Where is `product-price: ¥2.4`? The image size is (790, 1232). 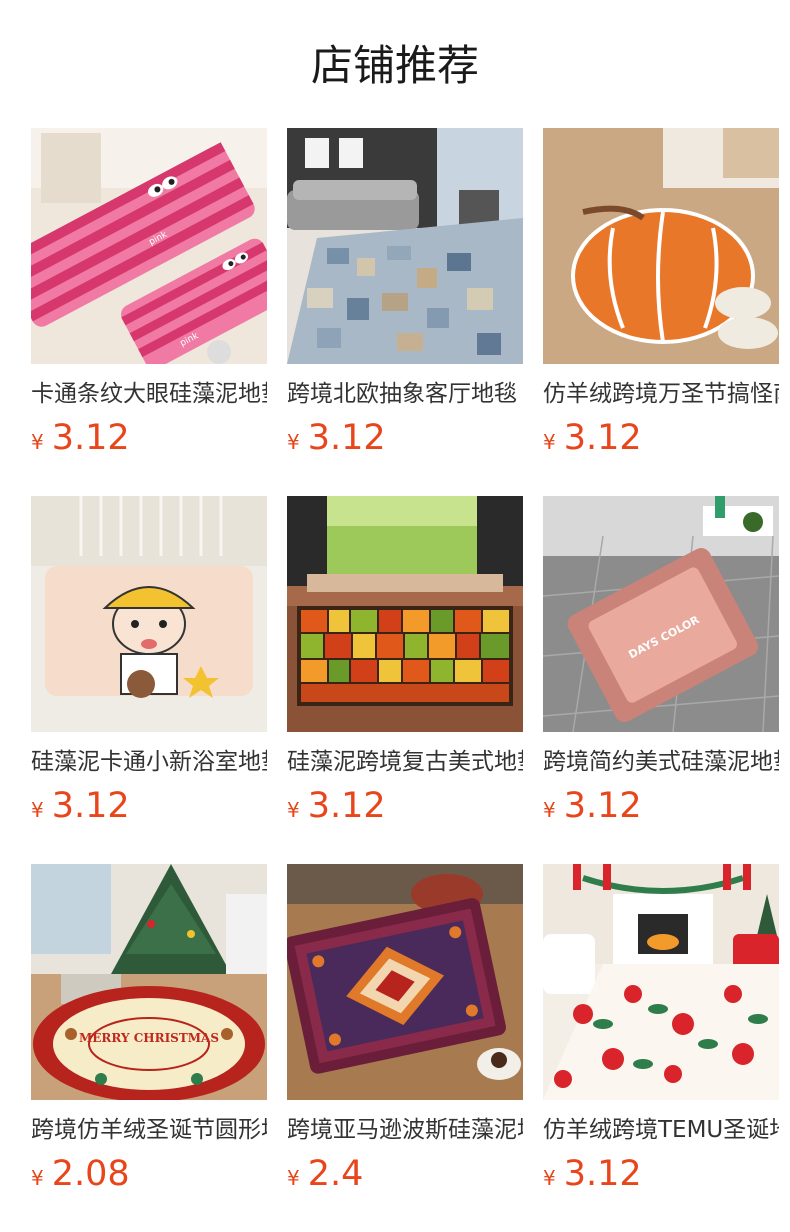
product-price: ¥2.4 is located at coordinates (325, 1174).